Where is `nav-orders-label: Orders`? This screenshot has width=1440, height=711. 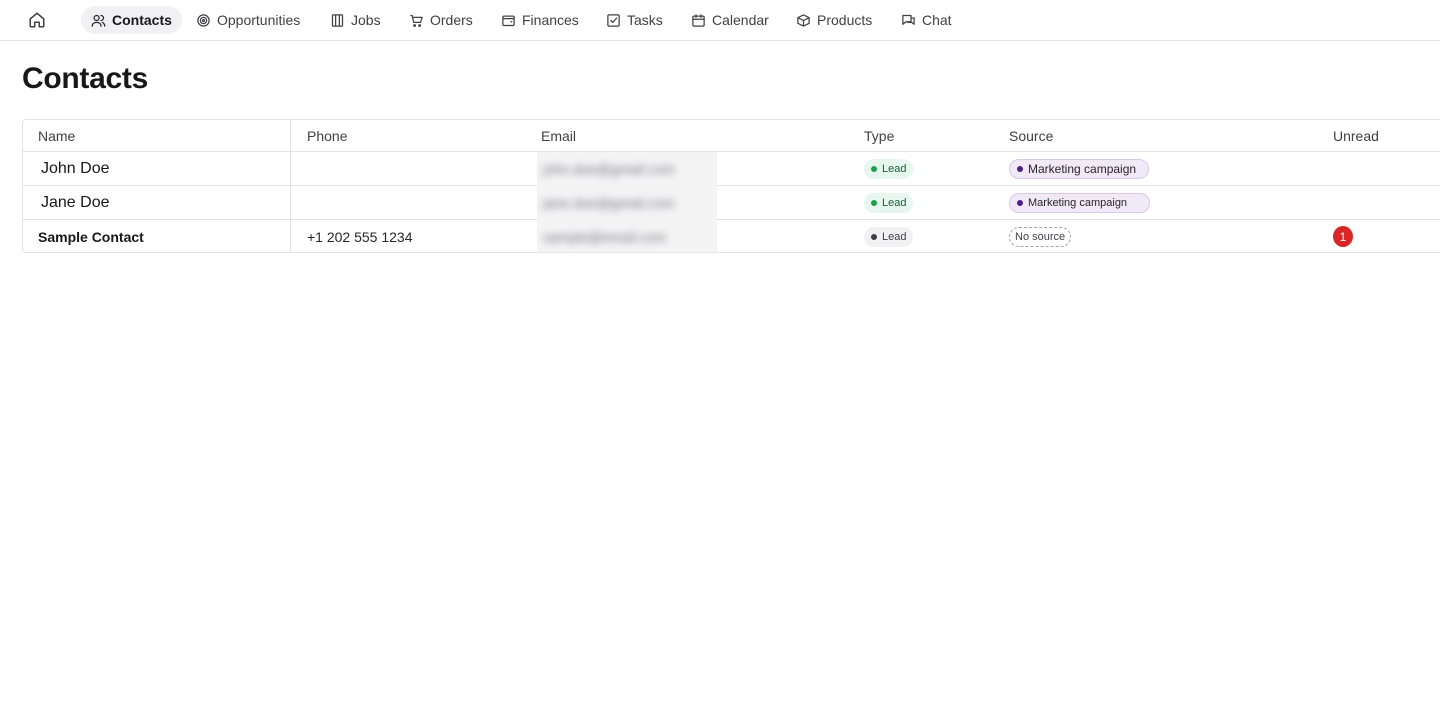 nav-orders-label: Orders is located at coordinates (451, 20).